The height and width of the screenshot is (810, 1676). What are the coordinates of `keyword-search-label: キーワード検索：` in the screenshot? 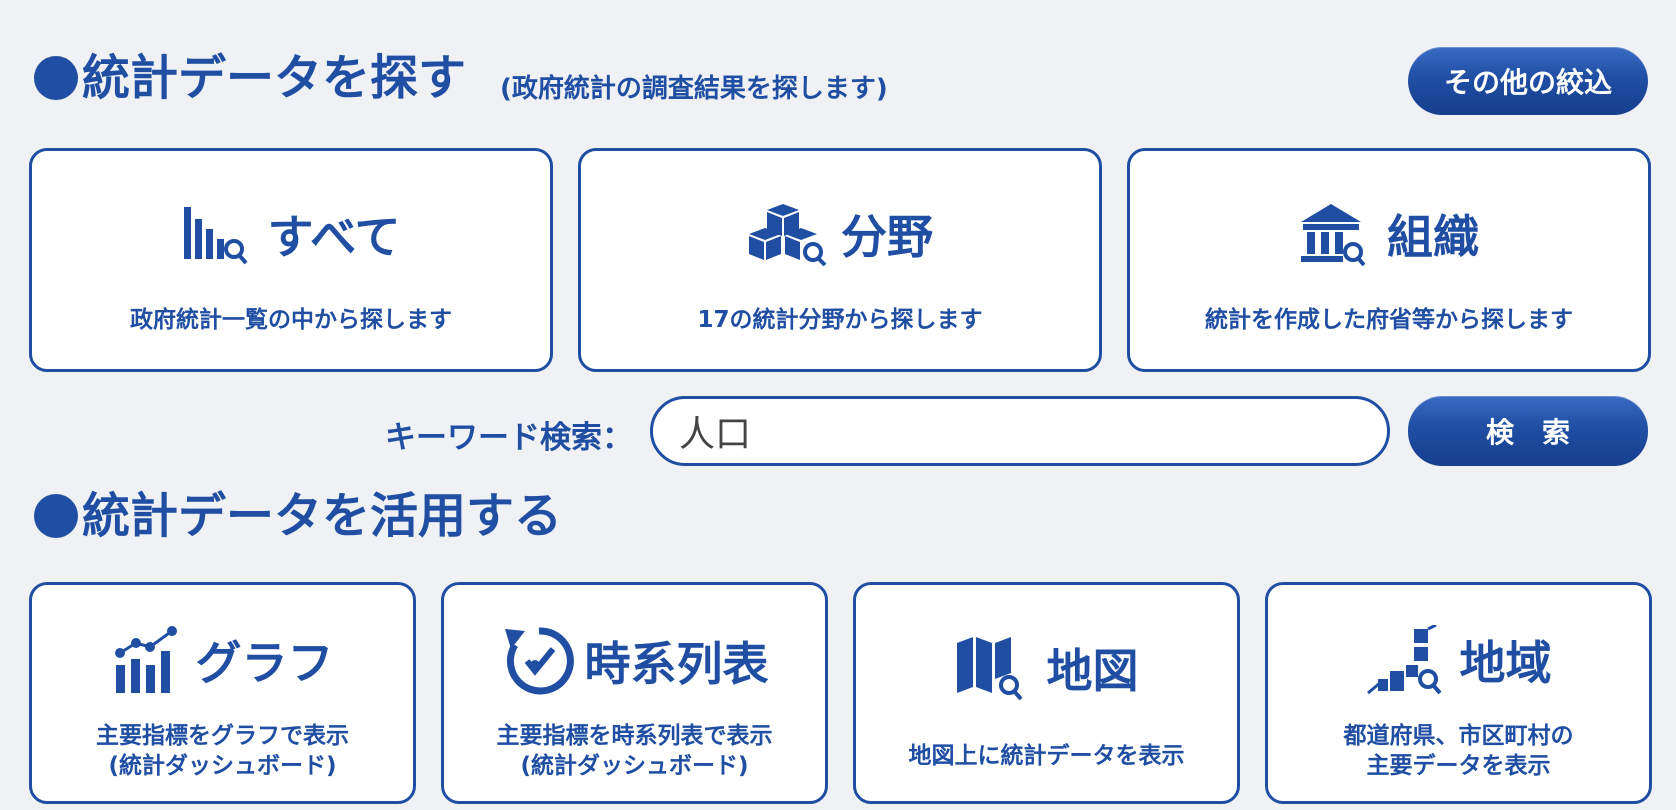 It's located at (509, 438).